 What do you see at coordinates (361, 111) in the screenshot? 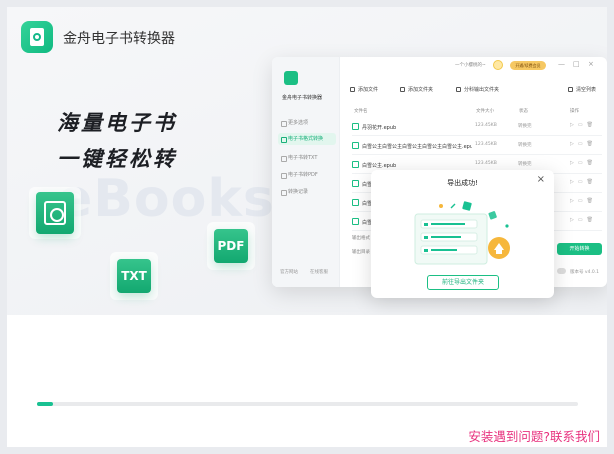
I see `col-filename: 文件名` at bounding box center [361, 111].